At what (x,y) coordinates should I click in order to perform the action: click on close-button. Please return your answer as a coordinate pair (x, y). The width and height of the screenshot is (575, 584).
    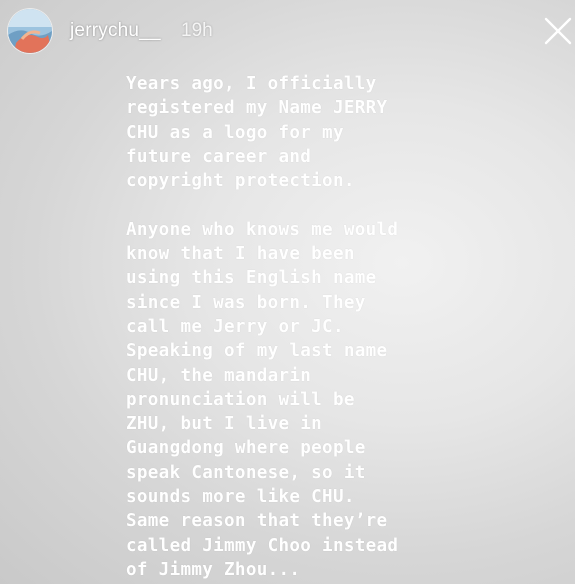
    Looking at the image, I should click on (558, 31).